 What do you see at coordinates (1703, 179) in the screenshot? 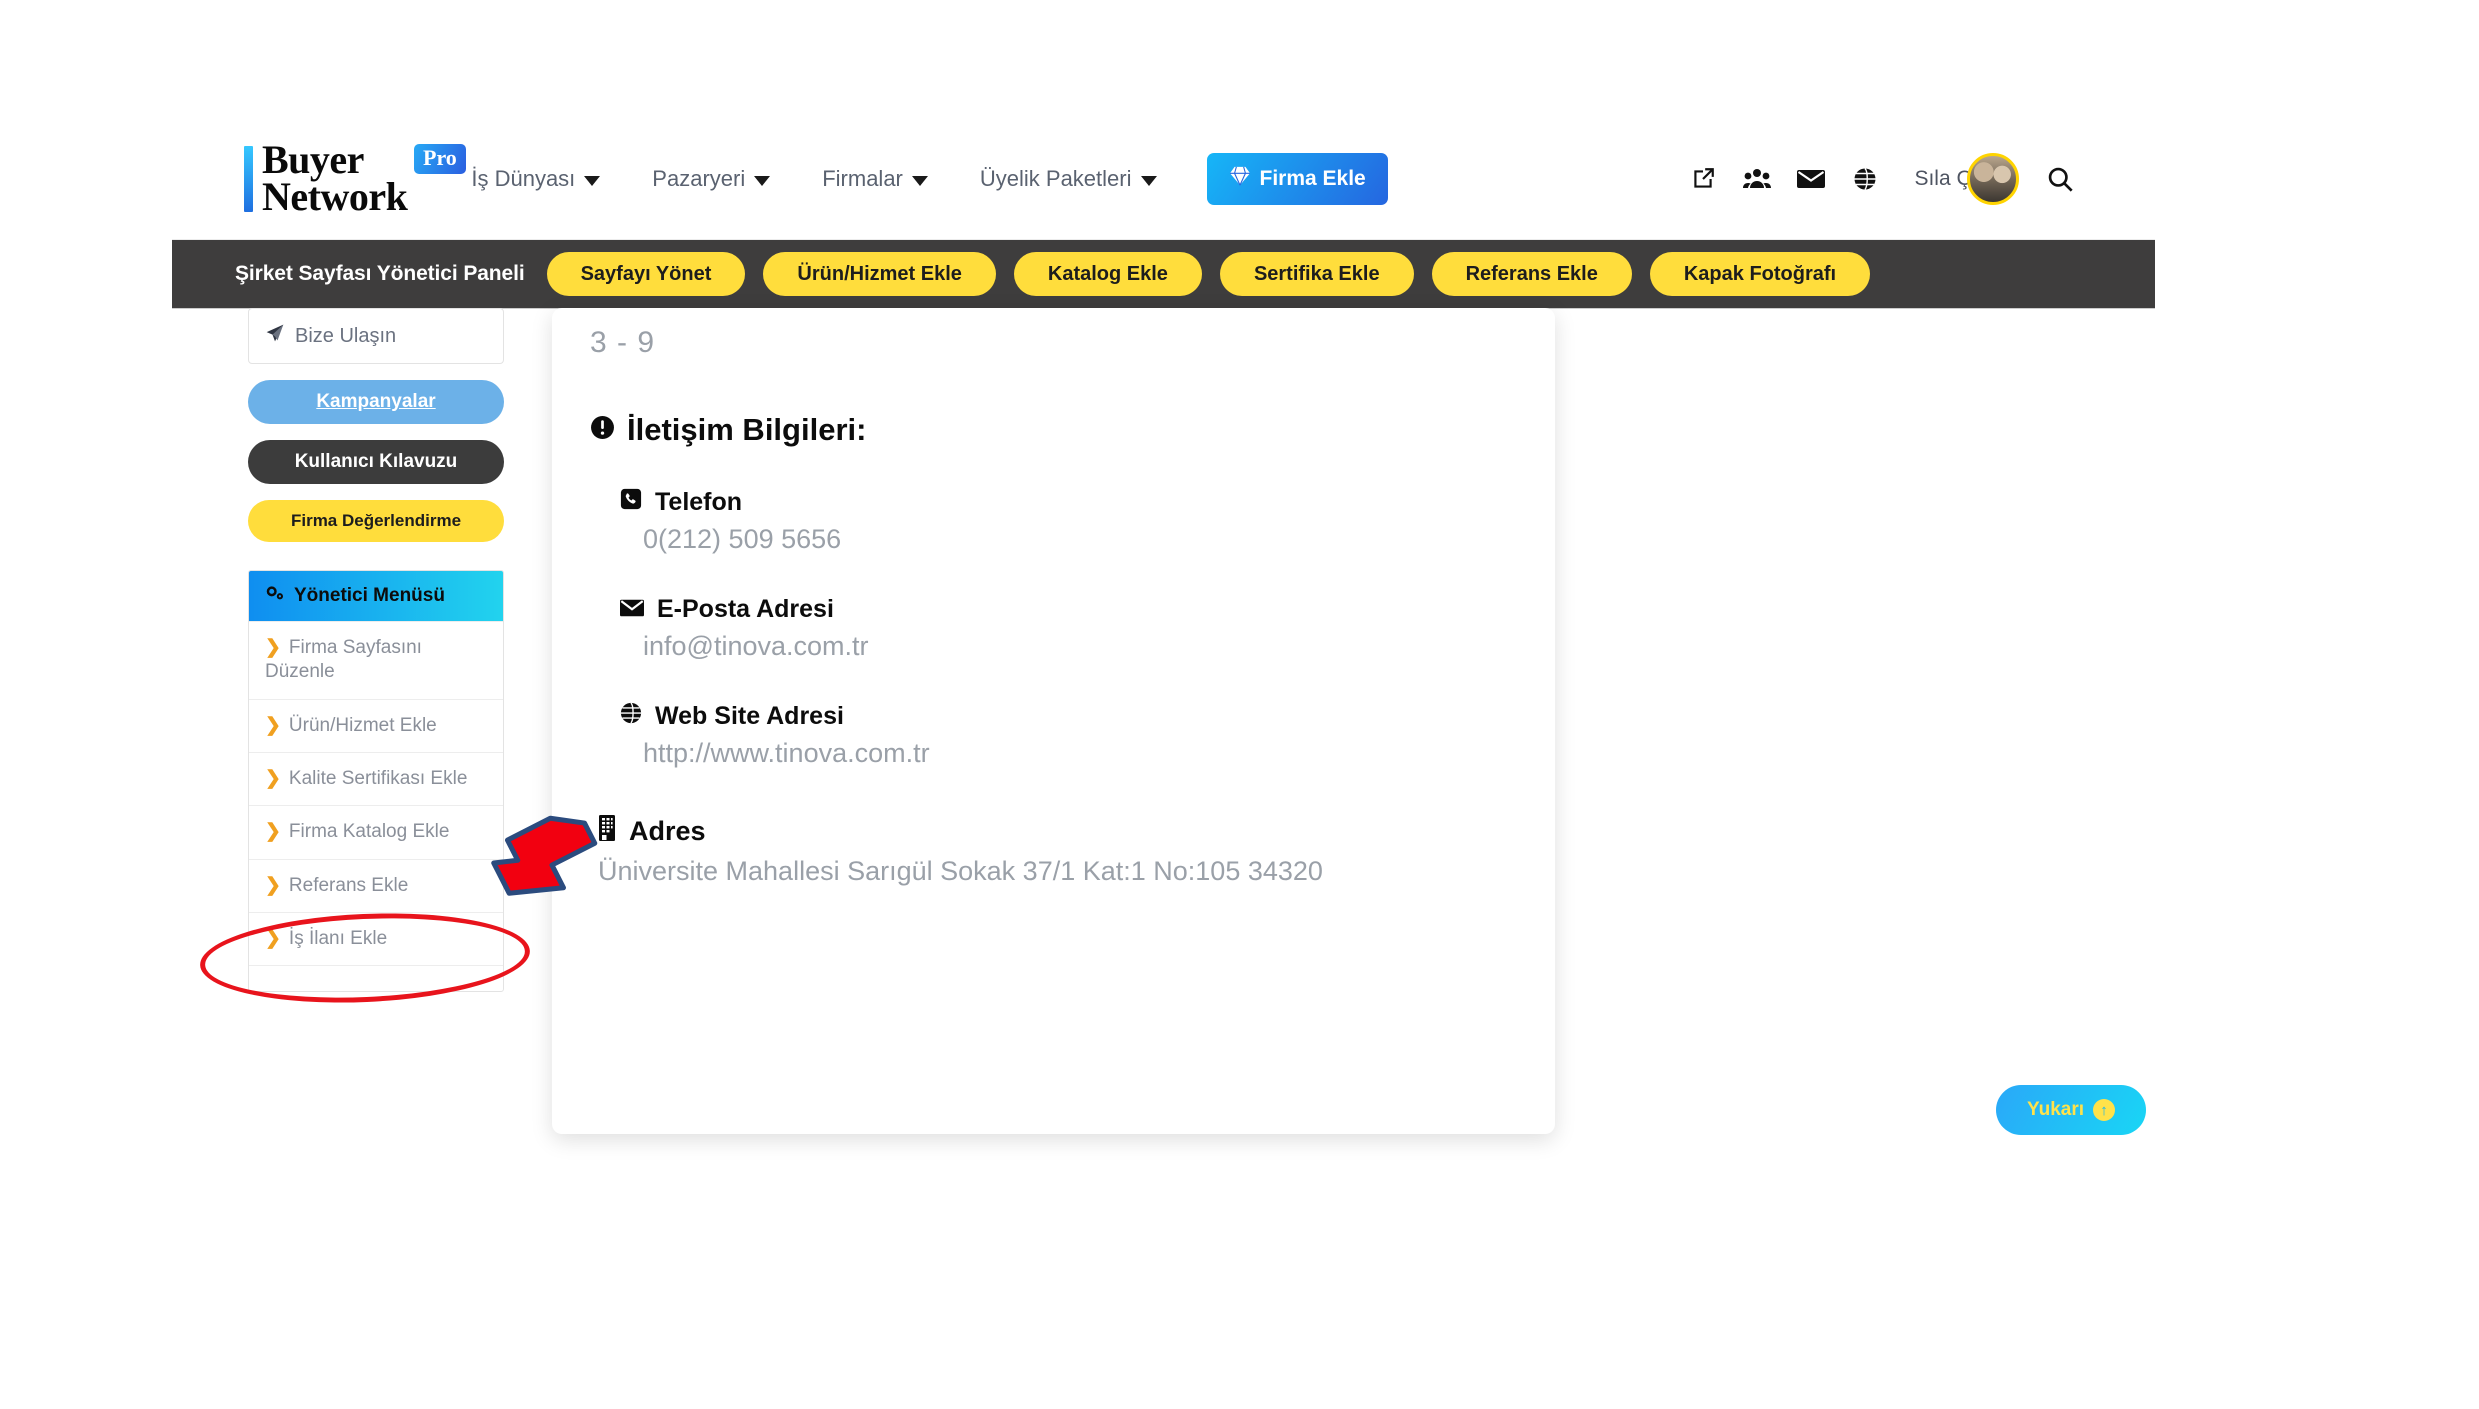
I see `external-link-icon` at bounding box center [1703, 179].